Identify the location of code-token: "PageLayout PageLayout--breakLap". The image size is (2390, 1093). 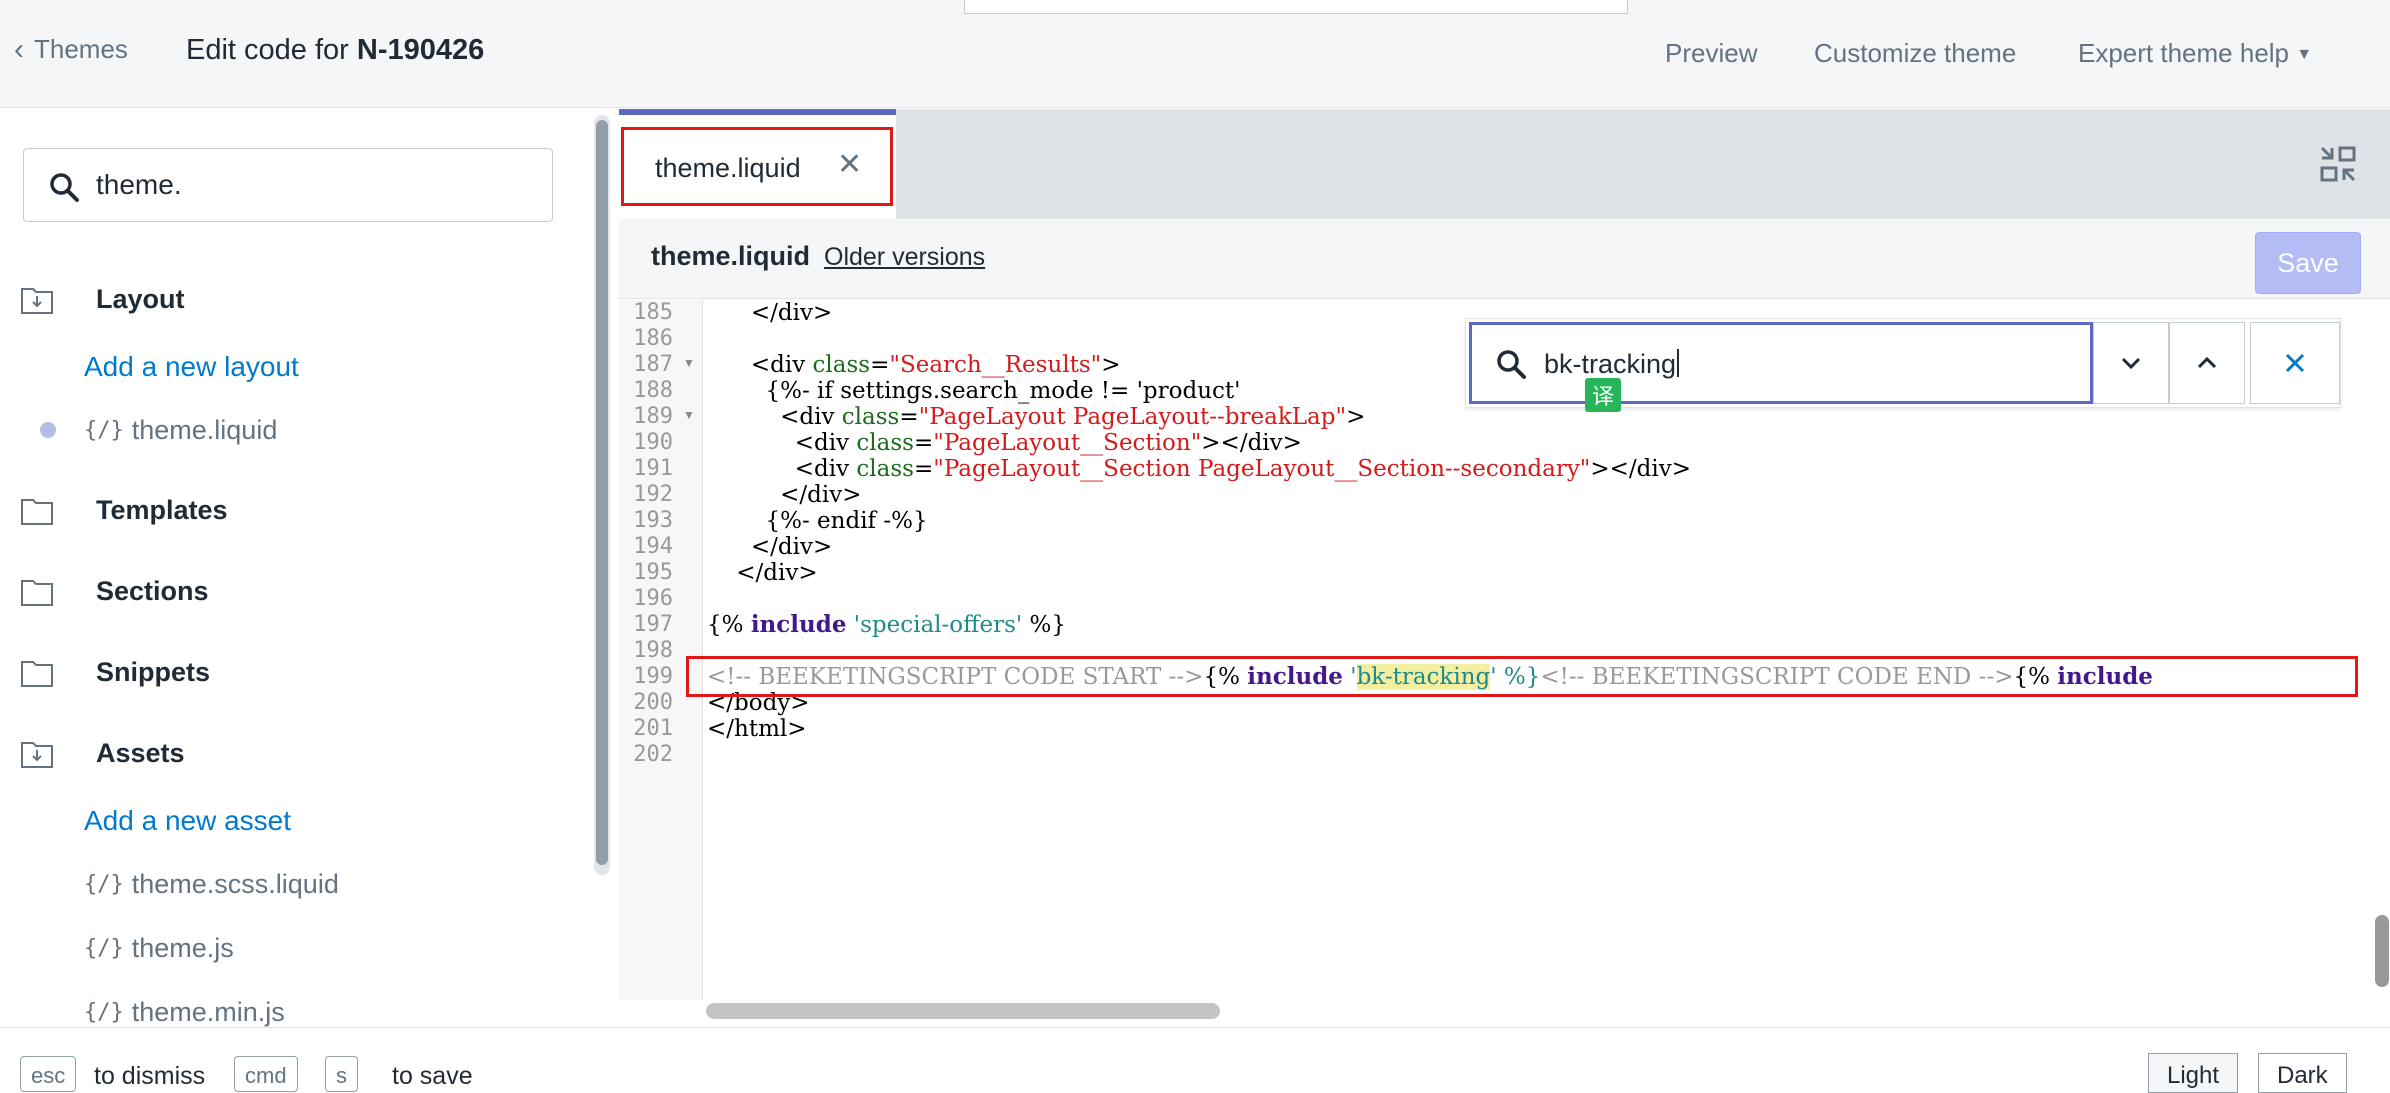
(1132, 417).